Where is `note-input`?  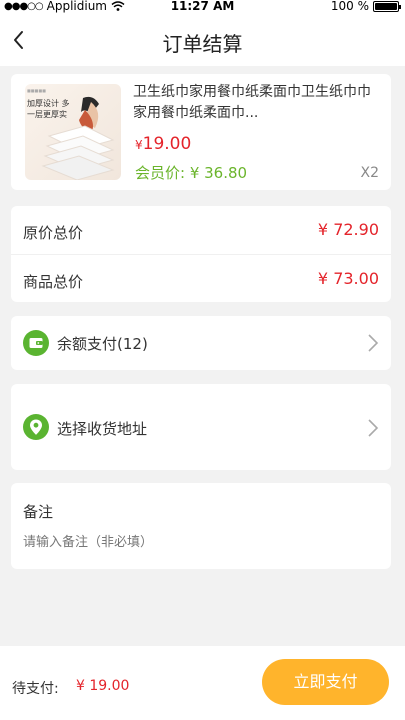 note-input is located at coordinates (200, 542).